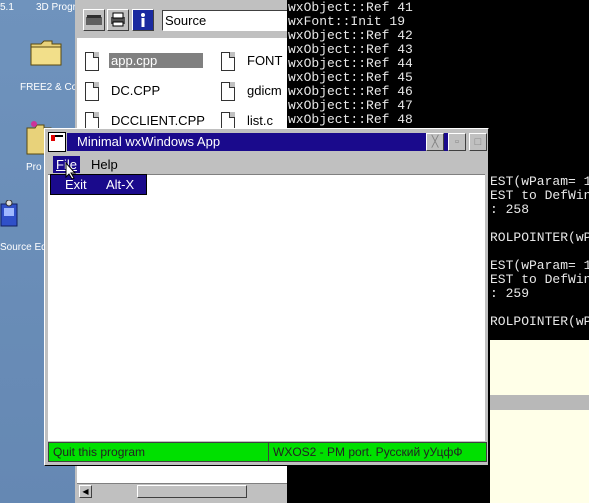 This screenshot has width=589, height=503. Describe the element at coordinates (57, 142) in the screenshot. I see `system-menu-icon` at that location.